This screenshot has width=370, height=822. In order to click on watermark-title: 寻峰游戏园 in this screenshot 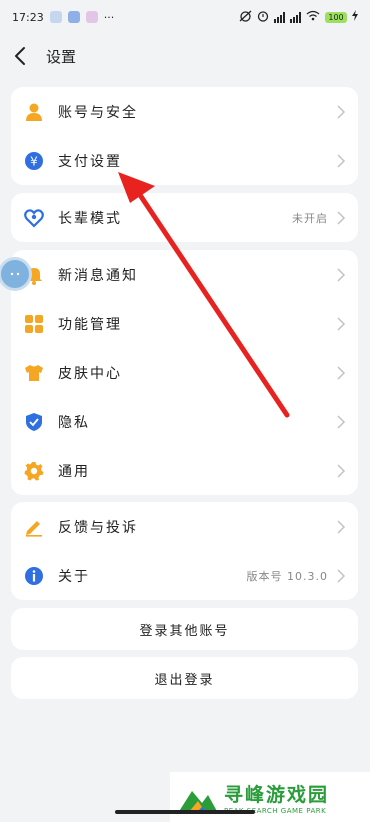, I will do `click(277, 794)`.